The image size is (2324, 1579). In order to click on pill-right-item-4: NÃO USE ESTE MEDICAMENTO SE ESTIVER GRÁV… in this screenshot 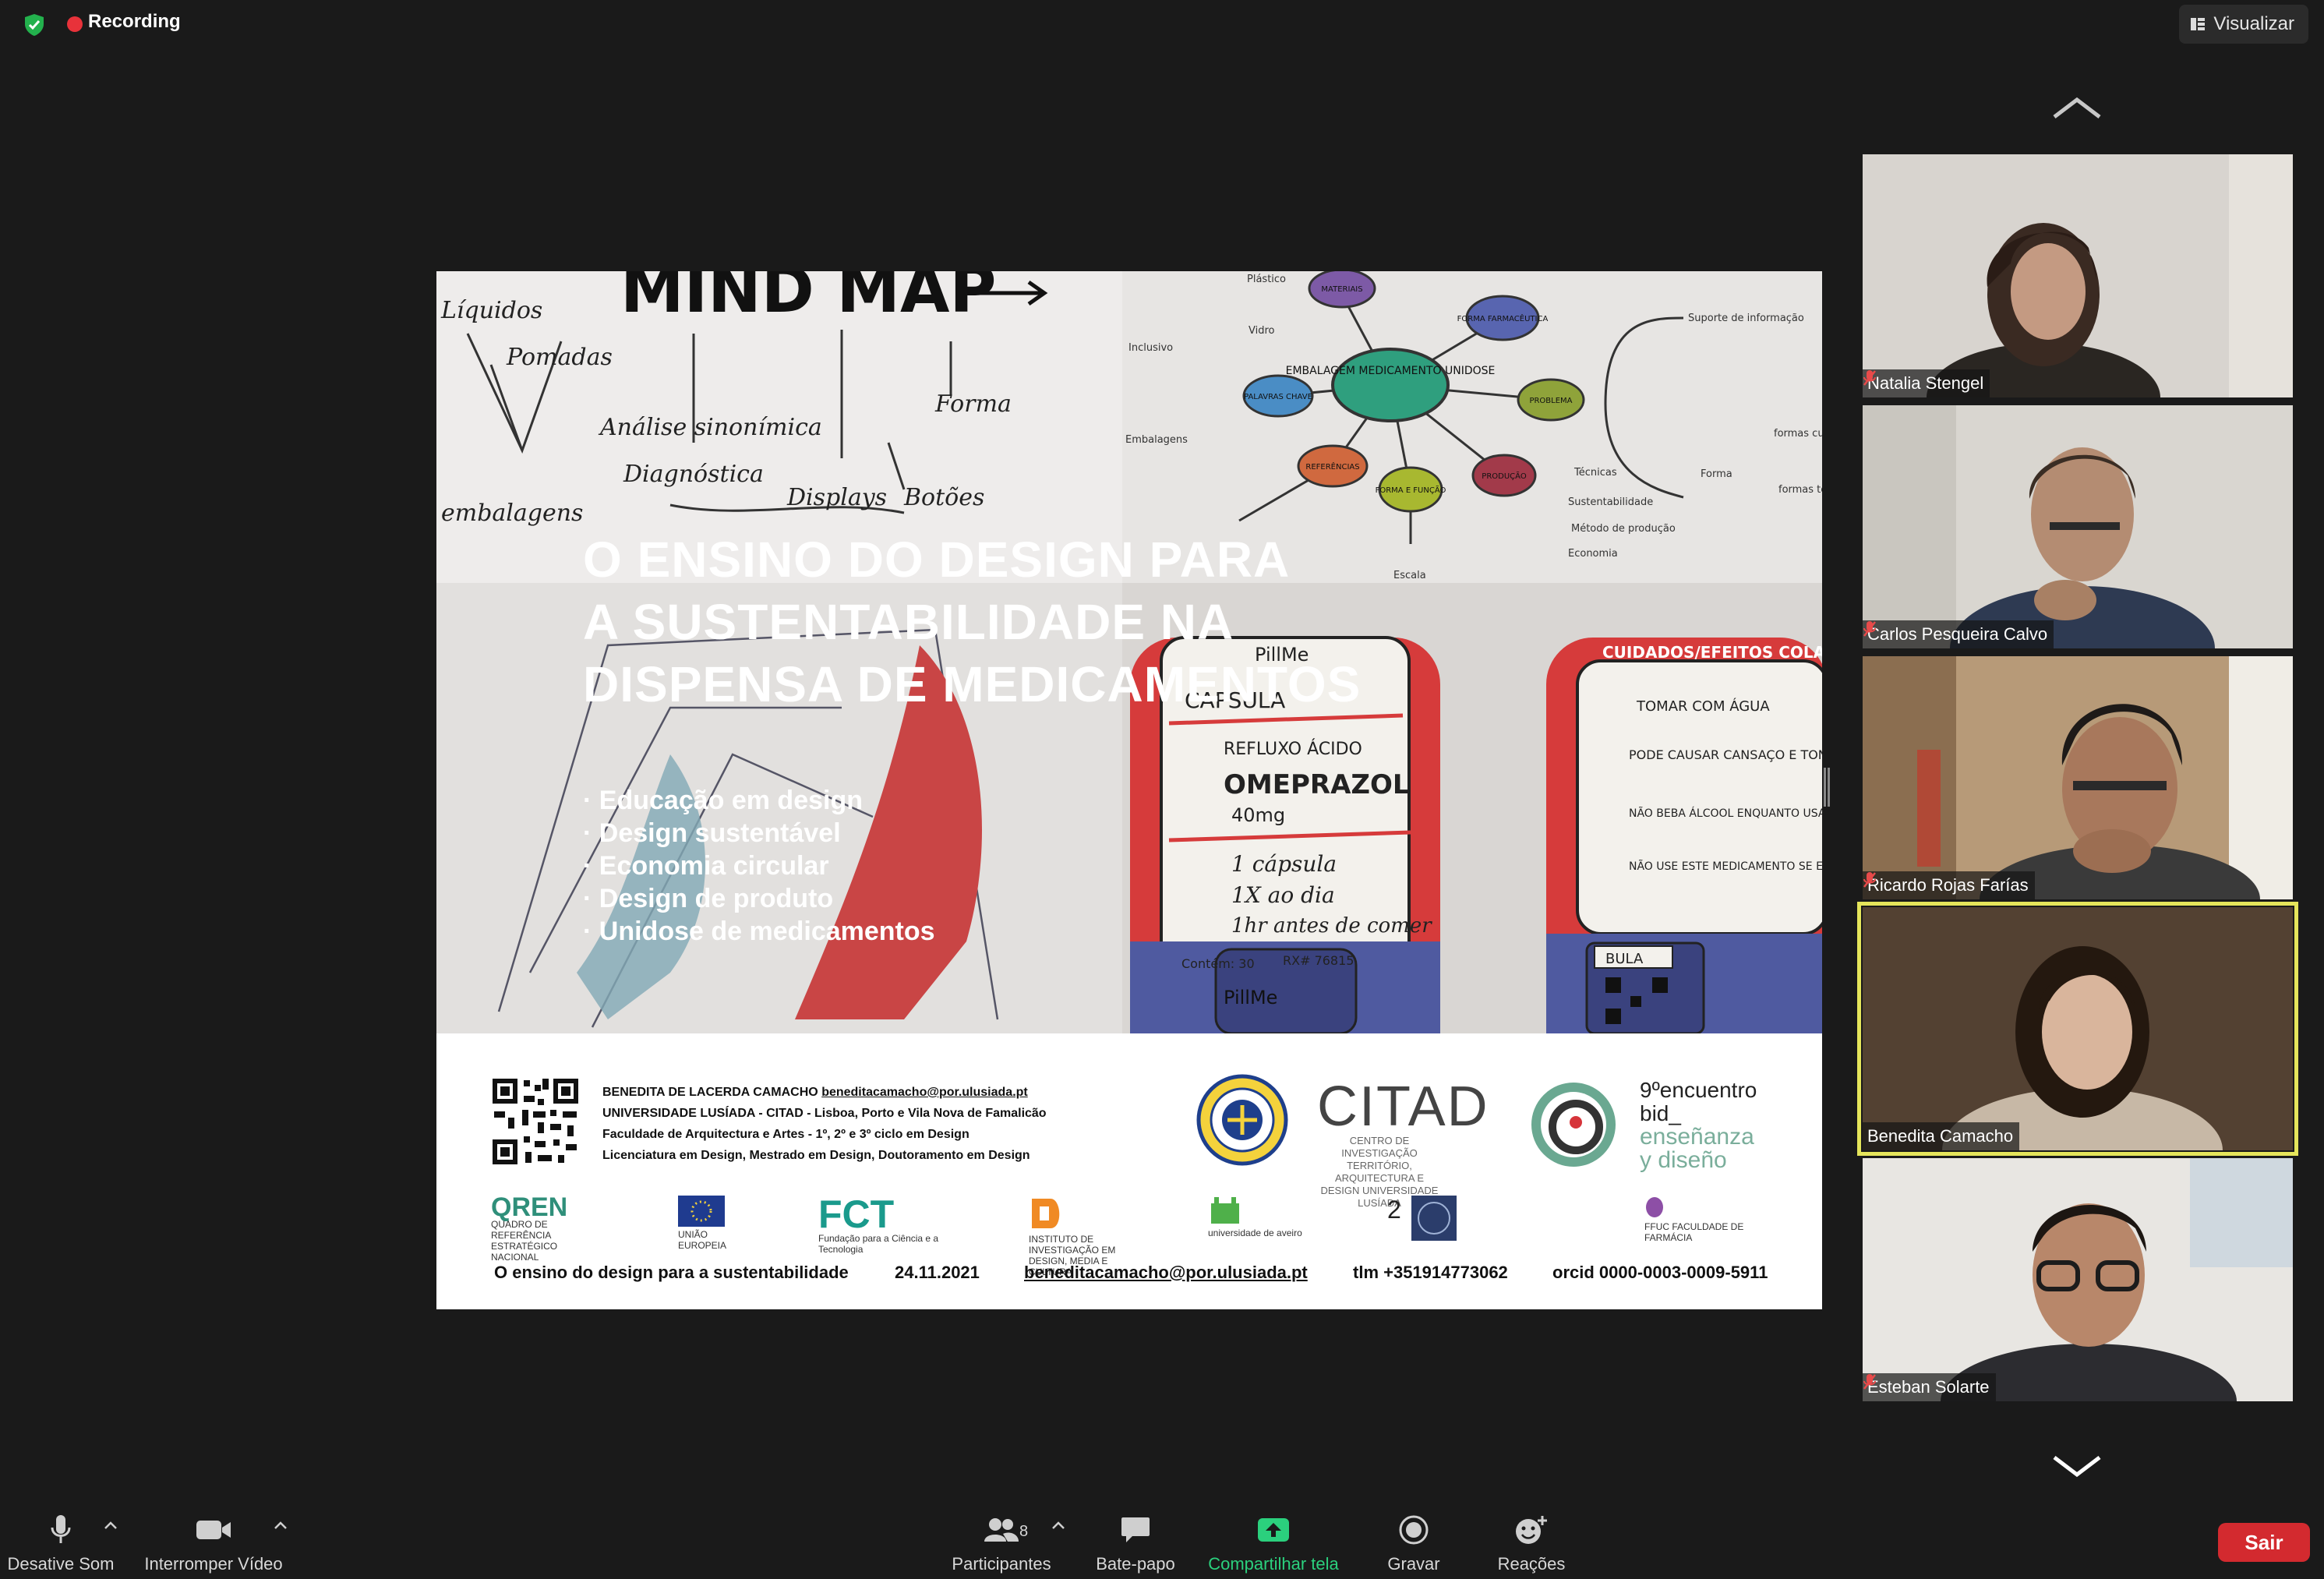, I will do `click(1725, 866)`.